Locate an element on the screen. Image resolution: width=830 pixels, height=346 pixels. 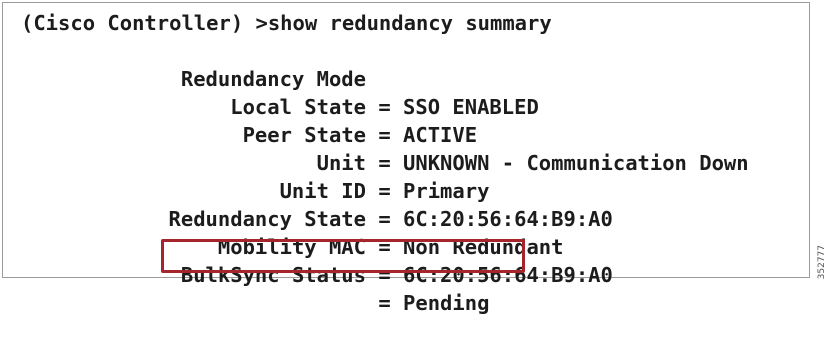
figure-id-label: 352777 is located at coordinates (822, 262).